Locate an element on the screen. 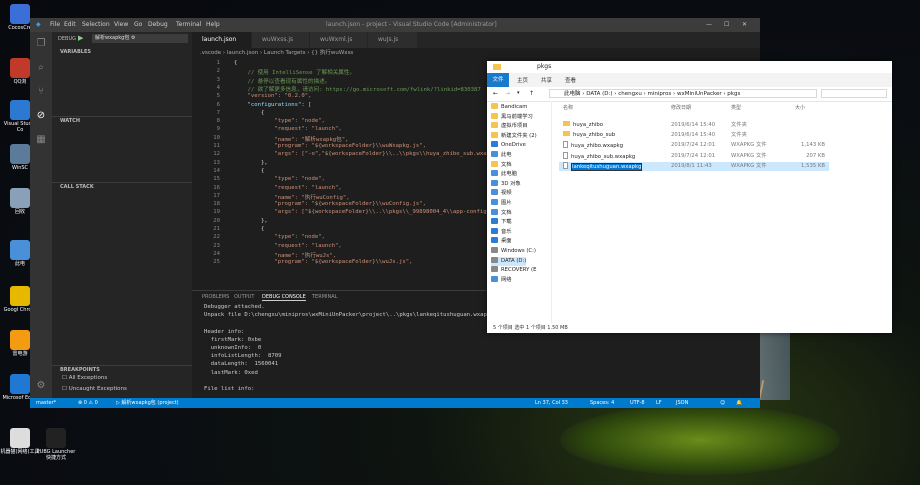  column-header-name: 名称 is located at coordinates (568, 107).